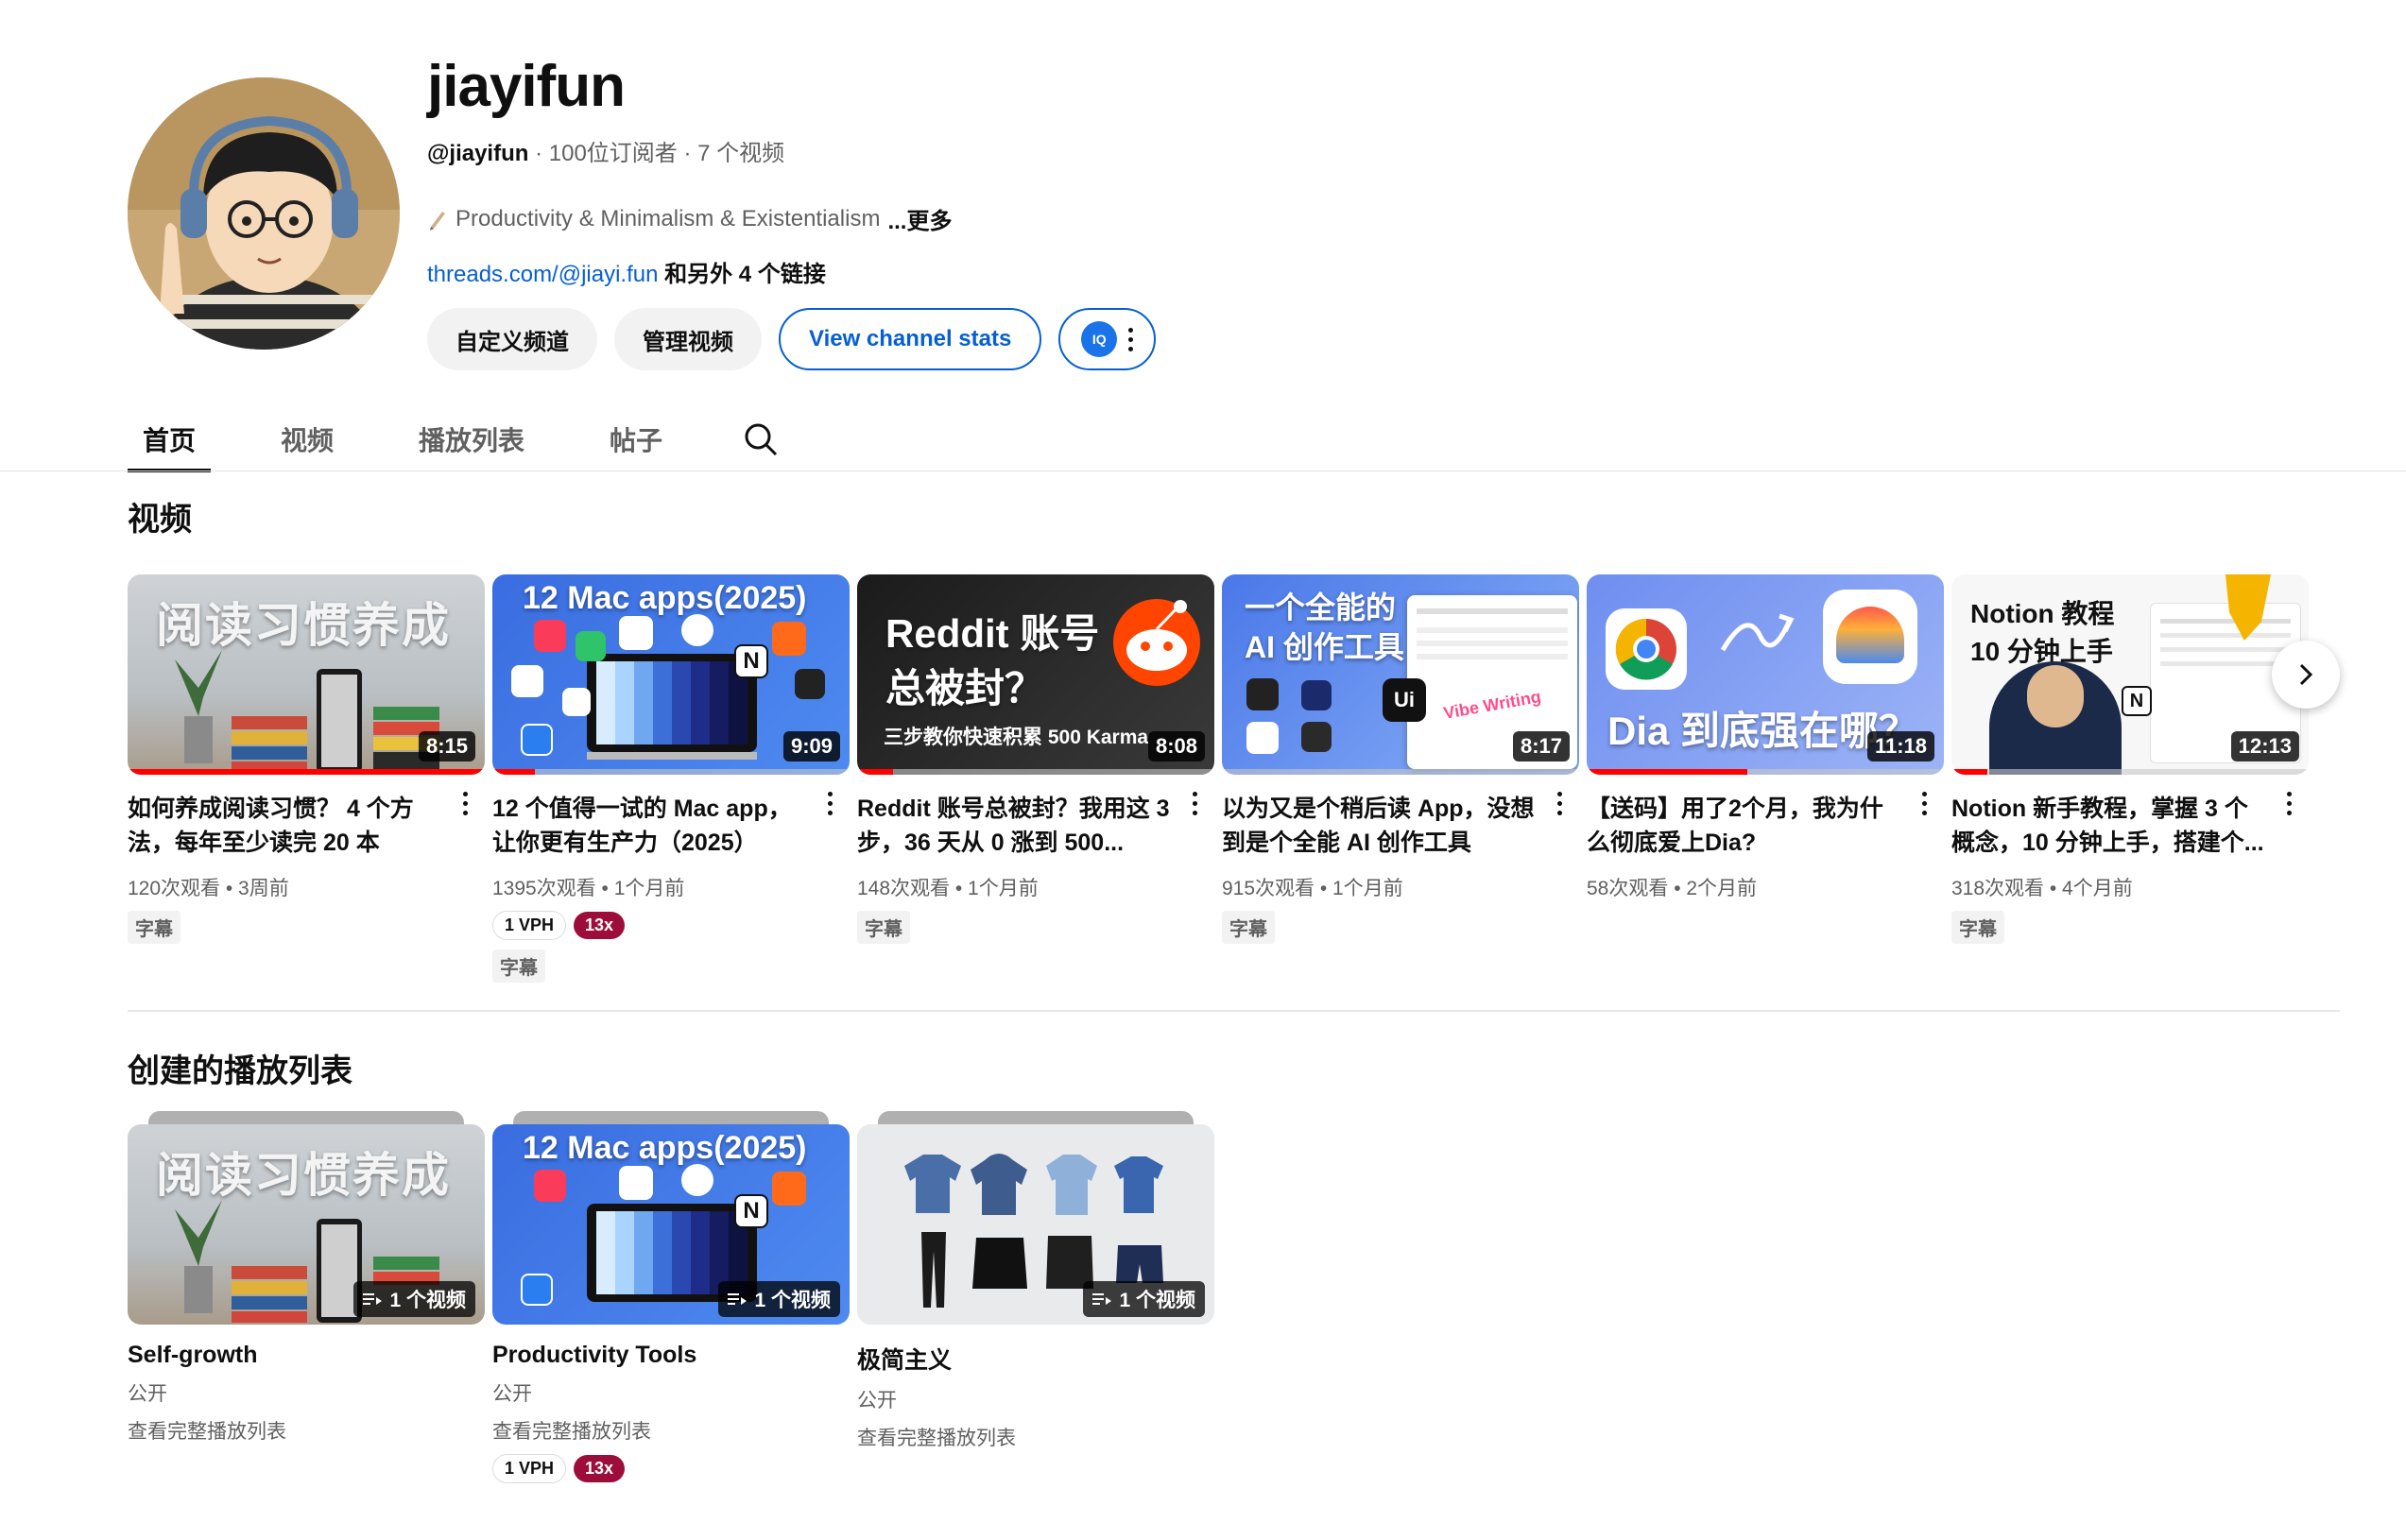 The height and width of the screenshot is (1540, 2406). What do you see at coordinates (588, 889) in the screenshot?
I see `video-meta: 1395次观看 • 1个月前` at bounding box center [588, 889].